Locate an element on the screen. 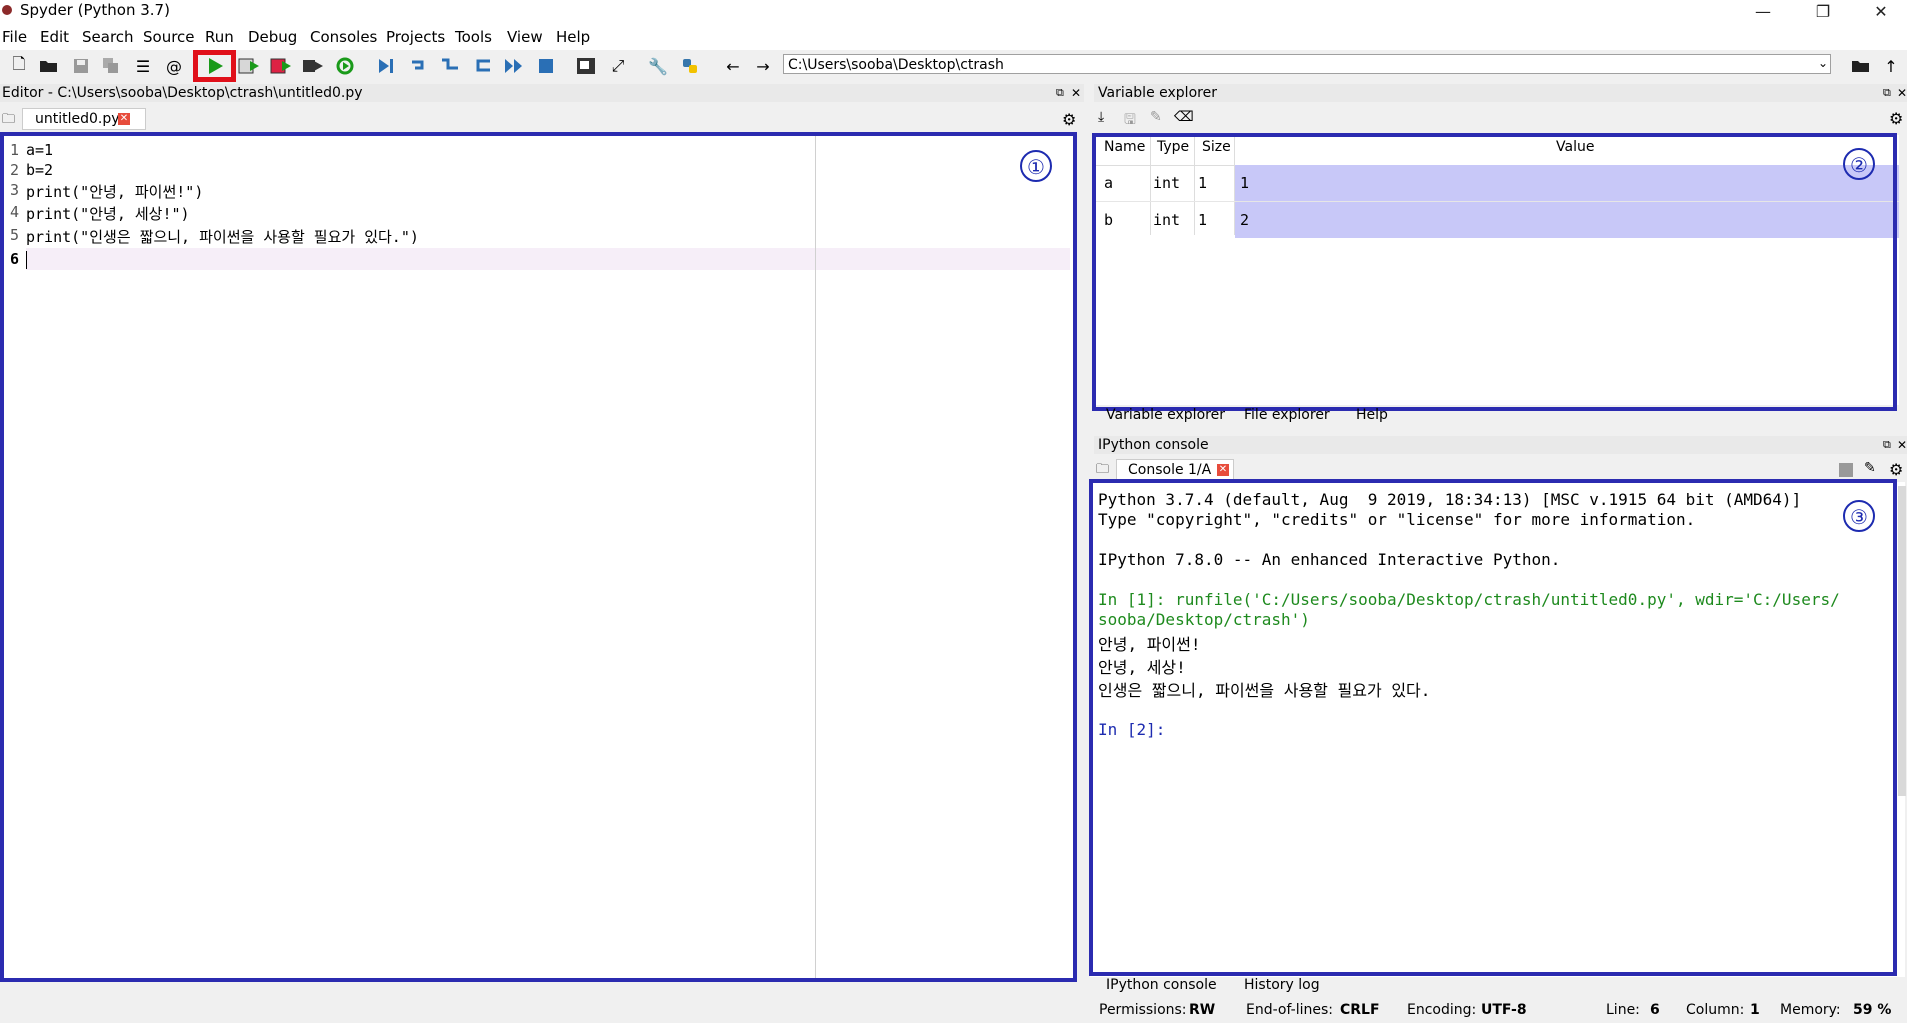 The width and height of the screenshot is (1907, 1023). open-folder-icon is located at coordinates (49, 66).